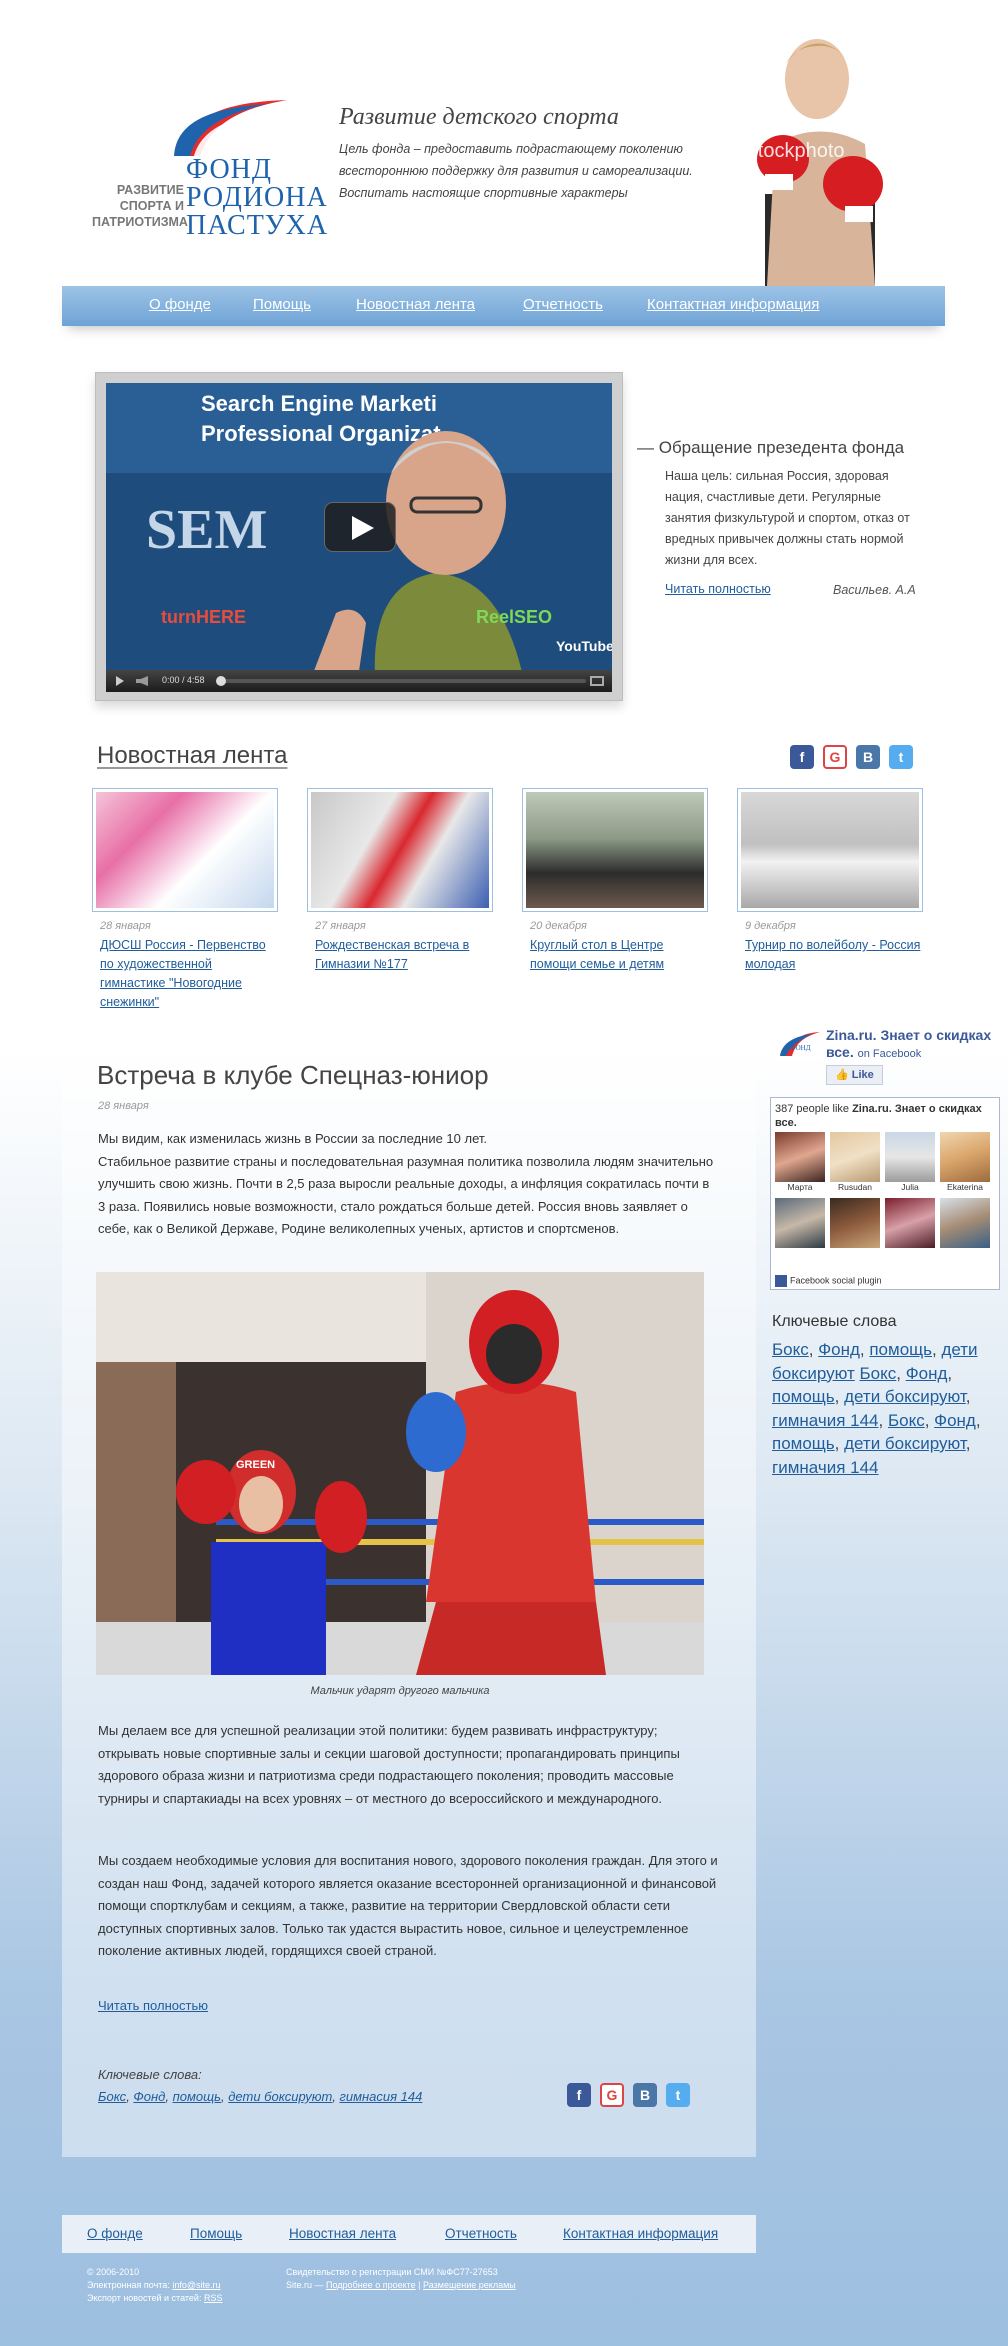 The image size is (1008, 2346). I want to click on nav-item-news: Новостная лента, so click(415, 304).